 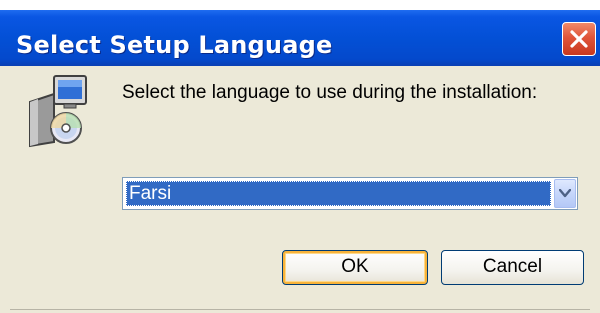 I want to click on close-icon, so click(x=579, y=39).